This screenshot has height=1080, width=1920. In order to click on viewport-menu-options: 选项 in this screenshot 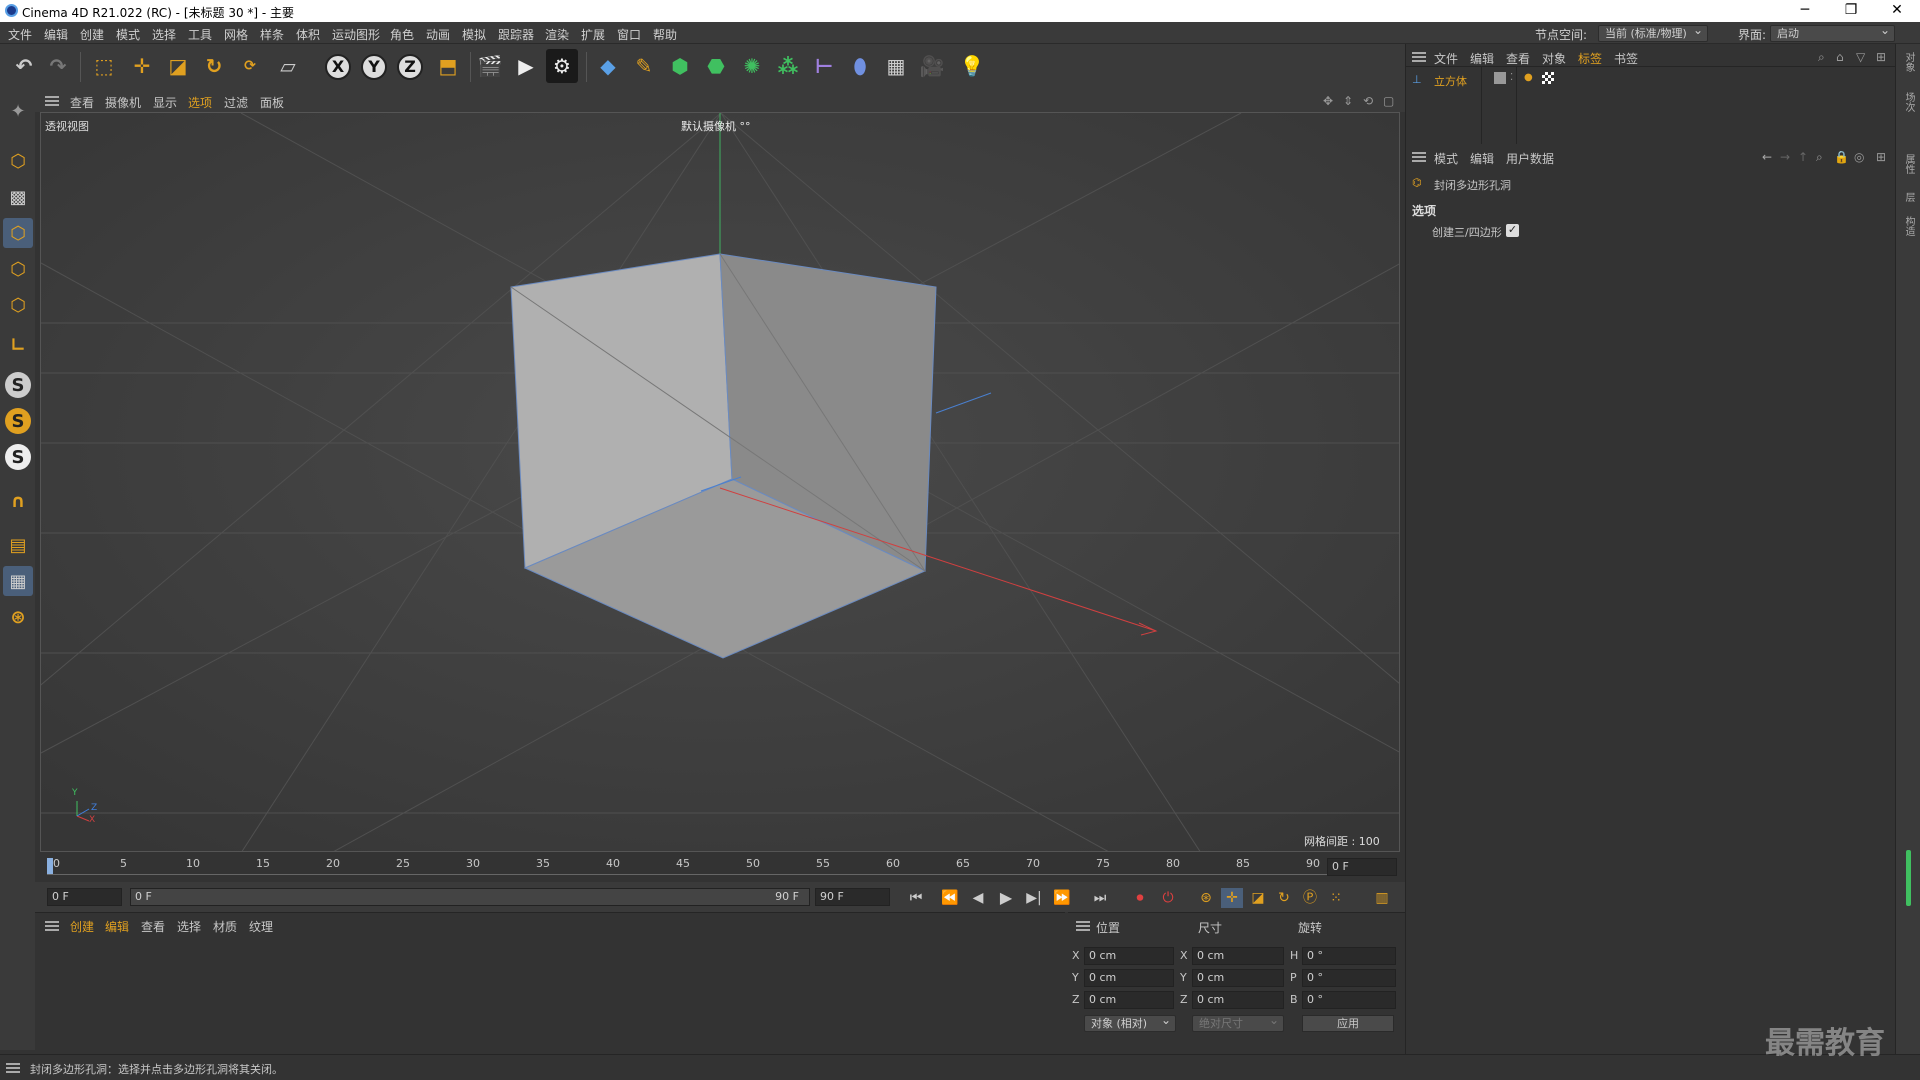, I will do `click(200, 102)`.